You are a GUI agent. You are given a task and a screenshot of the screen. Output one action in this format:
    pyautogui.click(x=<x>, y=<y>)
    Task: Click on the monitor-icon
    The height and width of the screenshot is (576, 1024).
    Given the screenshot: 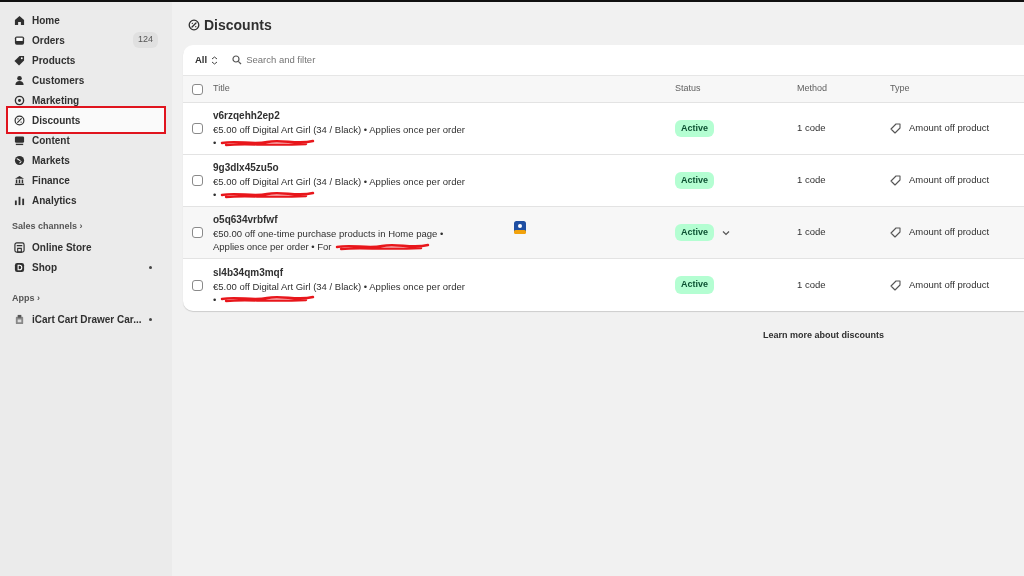 What is the action you would take?
    pyautogui.click(x=19, y=140)
    